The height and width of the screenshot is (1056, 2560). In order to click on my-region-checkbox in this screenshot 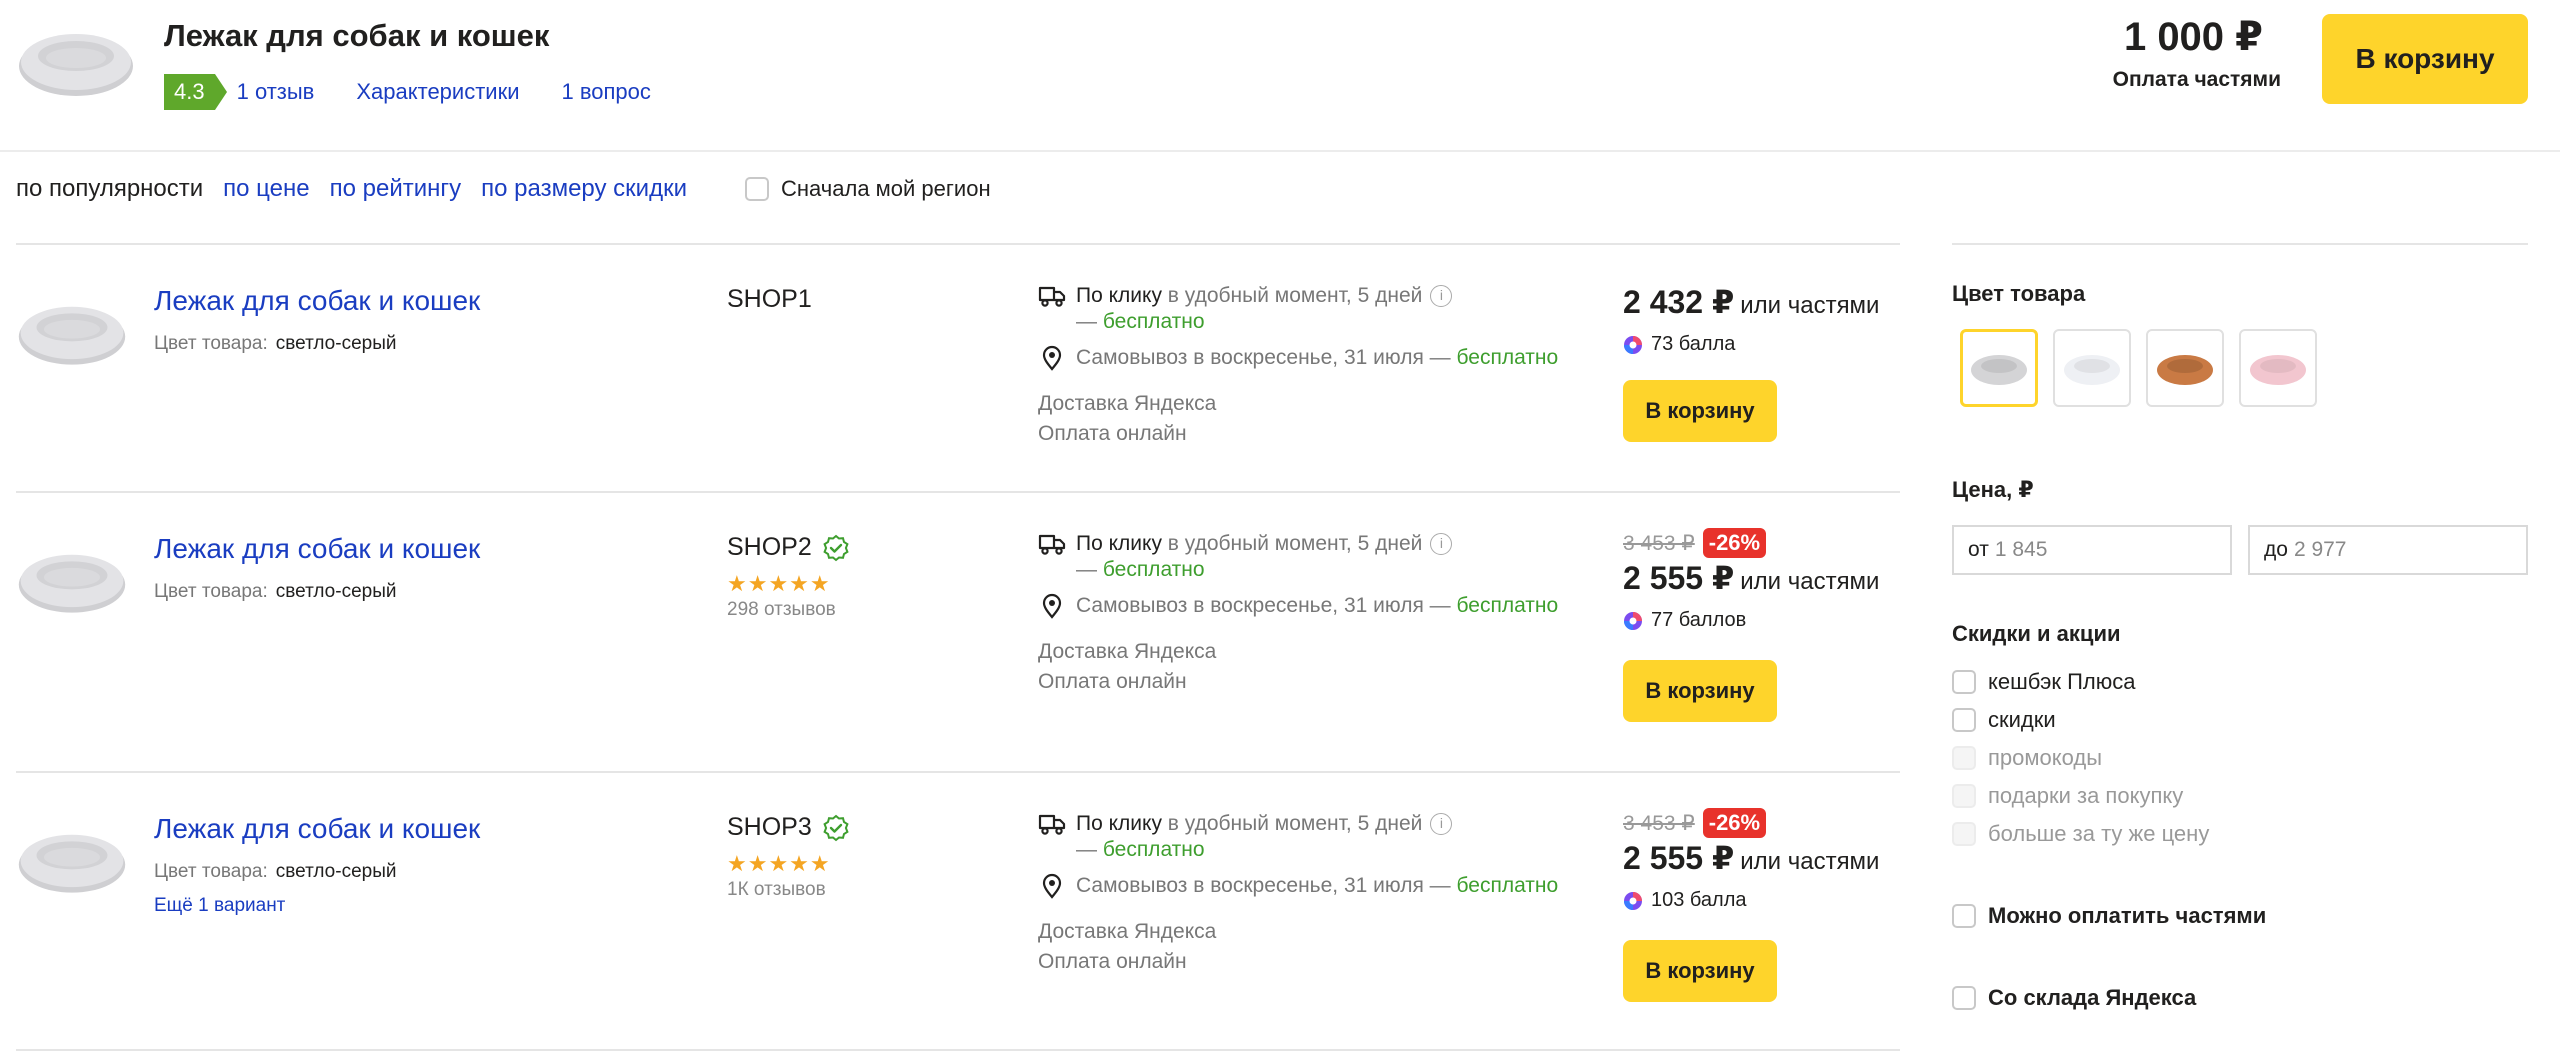, I will do `click(757, 189)`.